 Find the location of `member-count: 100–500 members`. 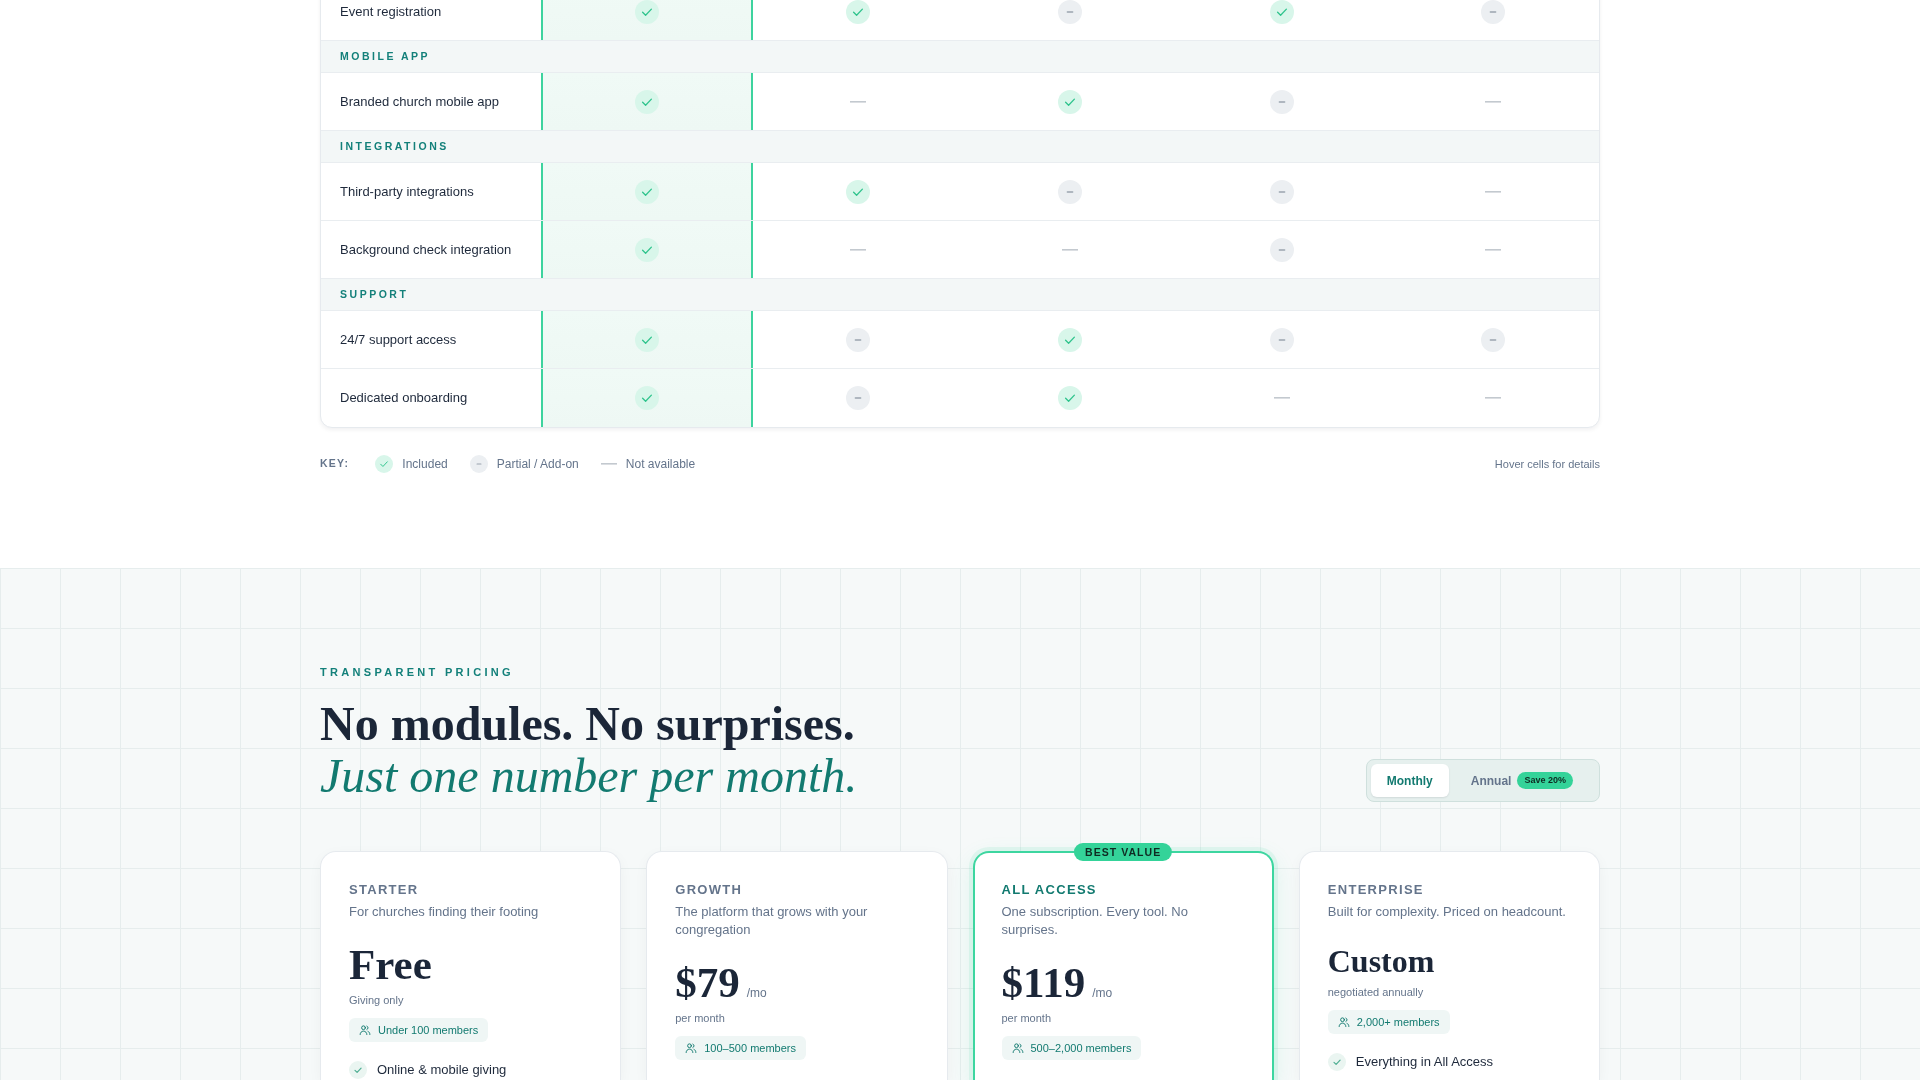

member-count: 100–500 members is located at coordinates (750, 1048).